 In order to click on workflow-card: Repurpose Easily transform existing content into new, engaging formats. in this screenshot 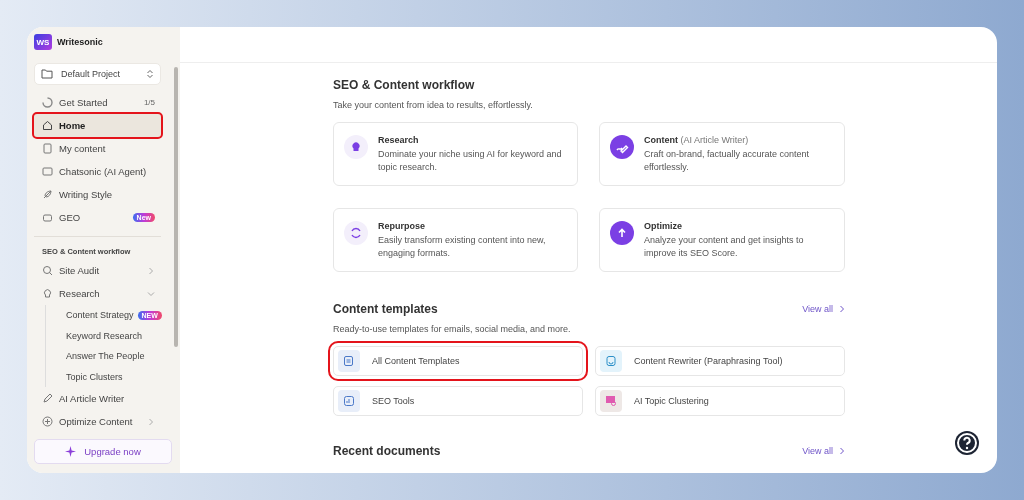, I will do `click(455, 240)`.